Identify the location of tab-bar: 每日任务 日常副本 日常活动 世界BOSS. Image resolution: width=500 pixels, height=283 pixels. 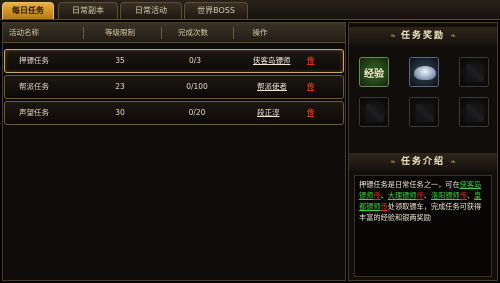
(250, 10).